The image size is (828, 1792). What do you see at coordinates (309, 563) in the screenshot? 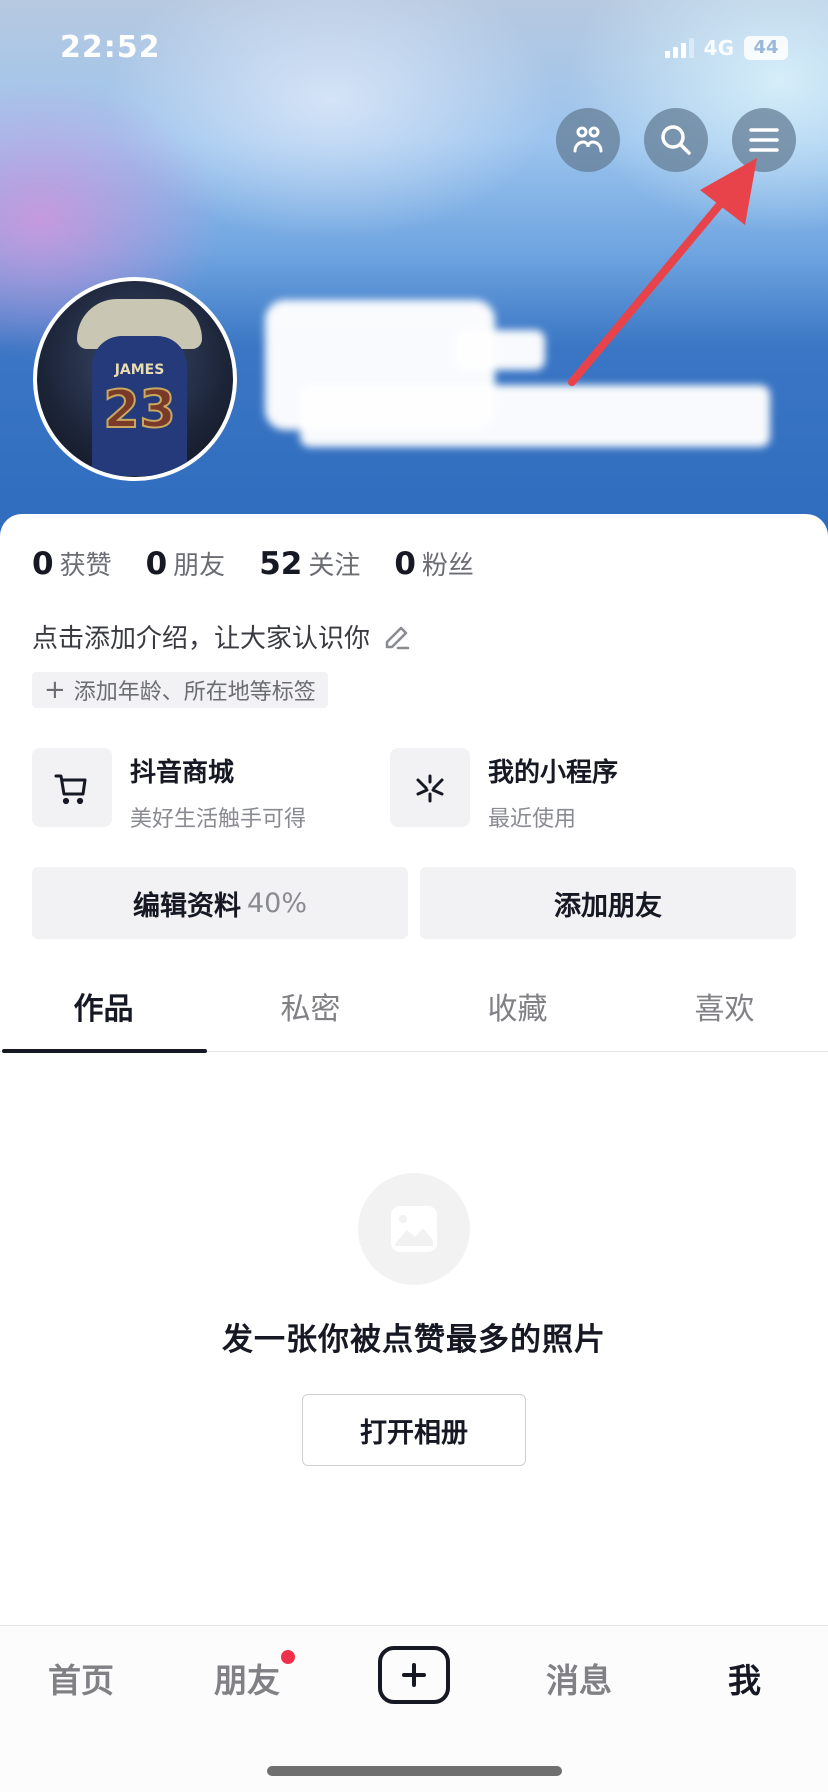
I see `stat-following: 52 关注` at bounding box center [309, 563].